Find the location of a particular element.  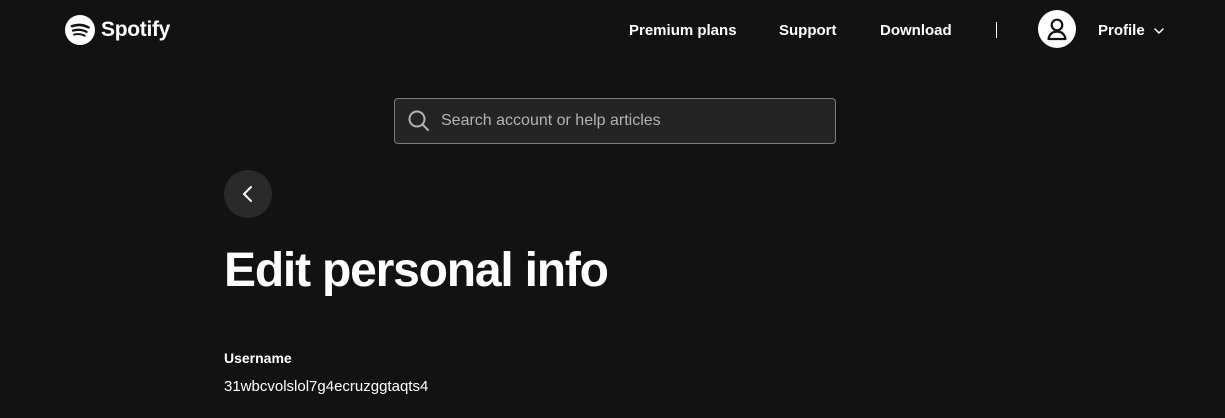

search-icon is located at coordinates (418, 120).